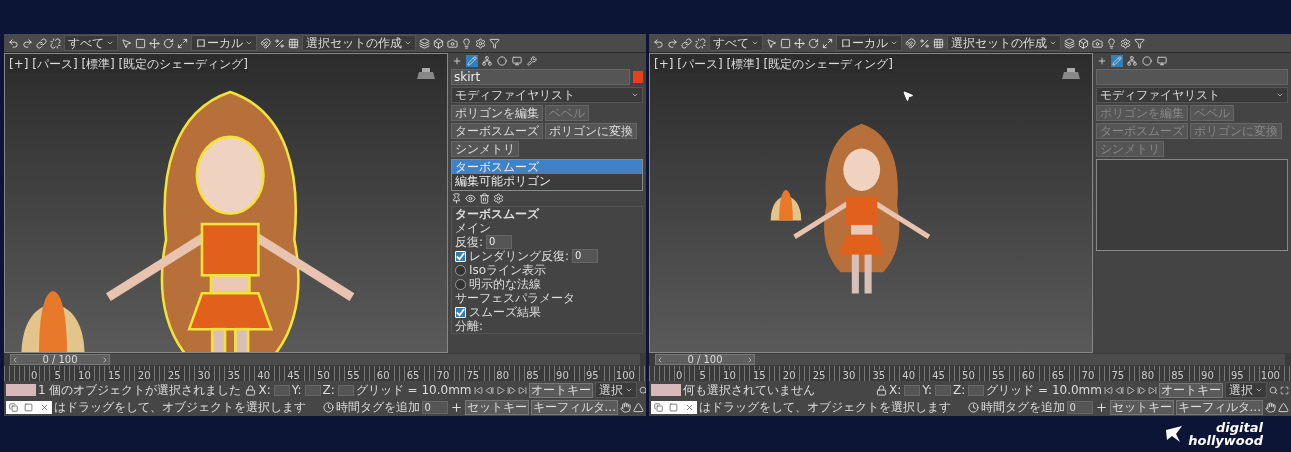  I want to click on modifier-button: ポリゴンを編集, so click(497, 113).